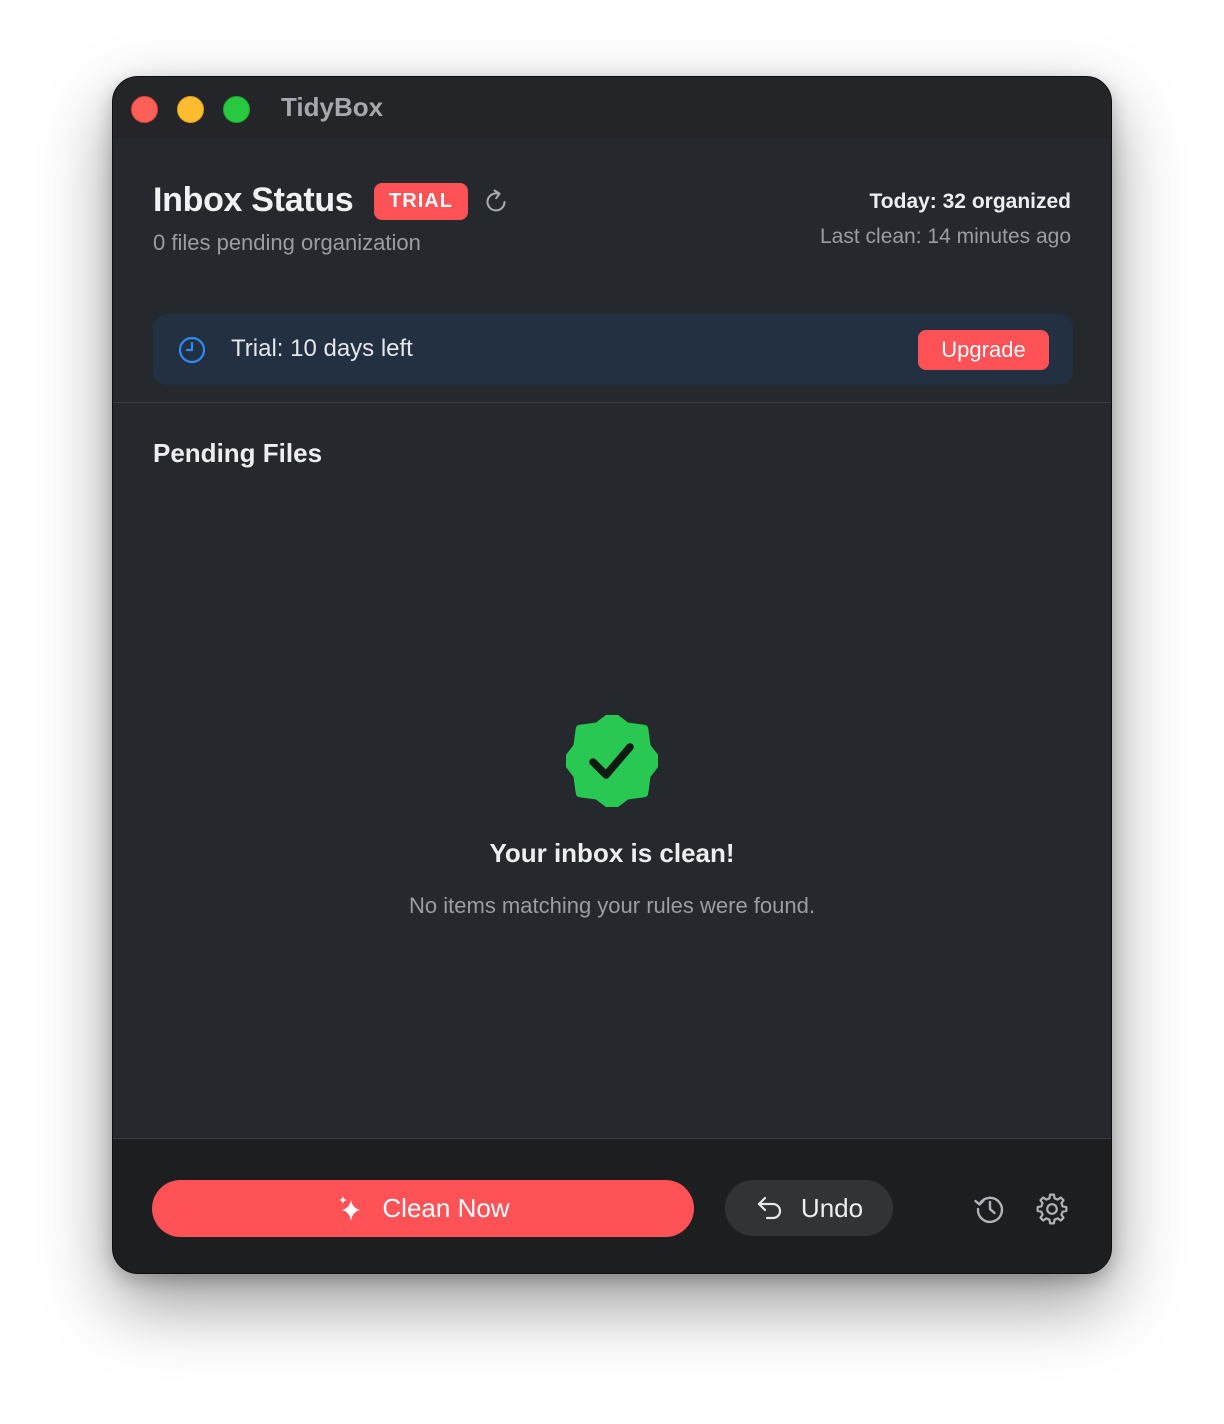 This screenshot has width=1224, height=1424. I want to click on footer-toolbar: Clean Now Undo, so click(612, 1205).